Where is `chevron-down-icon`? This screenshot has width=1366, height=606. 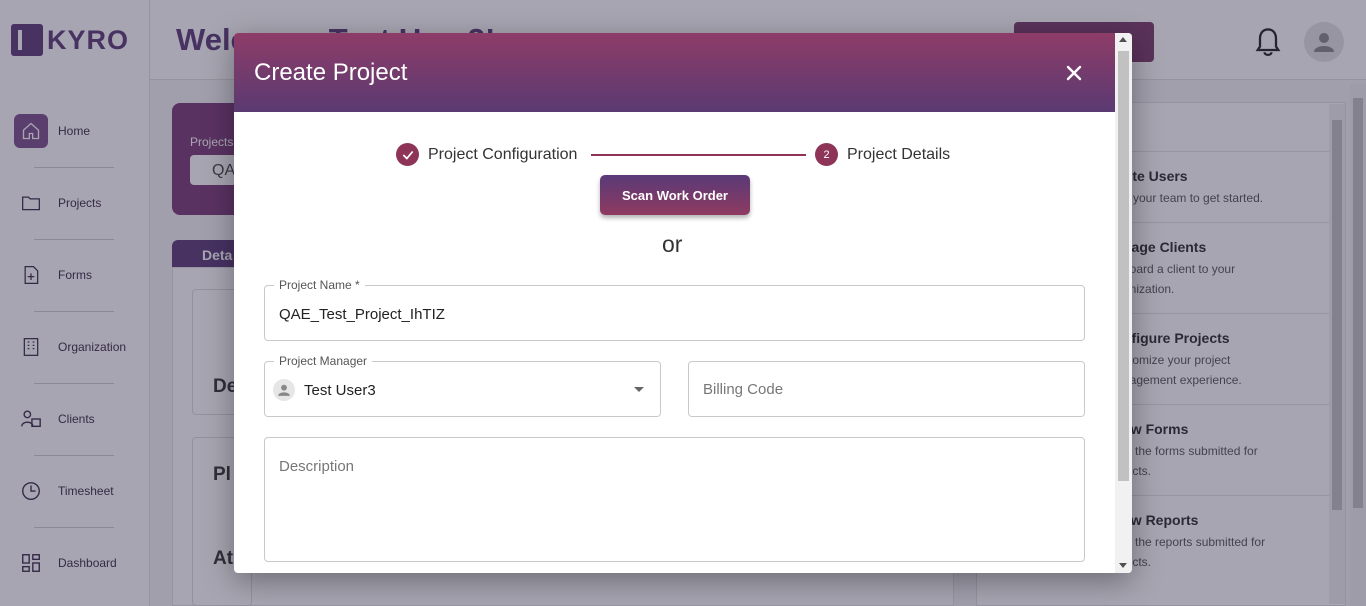
chevron-down-icon is located at coordinates (639, 389).